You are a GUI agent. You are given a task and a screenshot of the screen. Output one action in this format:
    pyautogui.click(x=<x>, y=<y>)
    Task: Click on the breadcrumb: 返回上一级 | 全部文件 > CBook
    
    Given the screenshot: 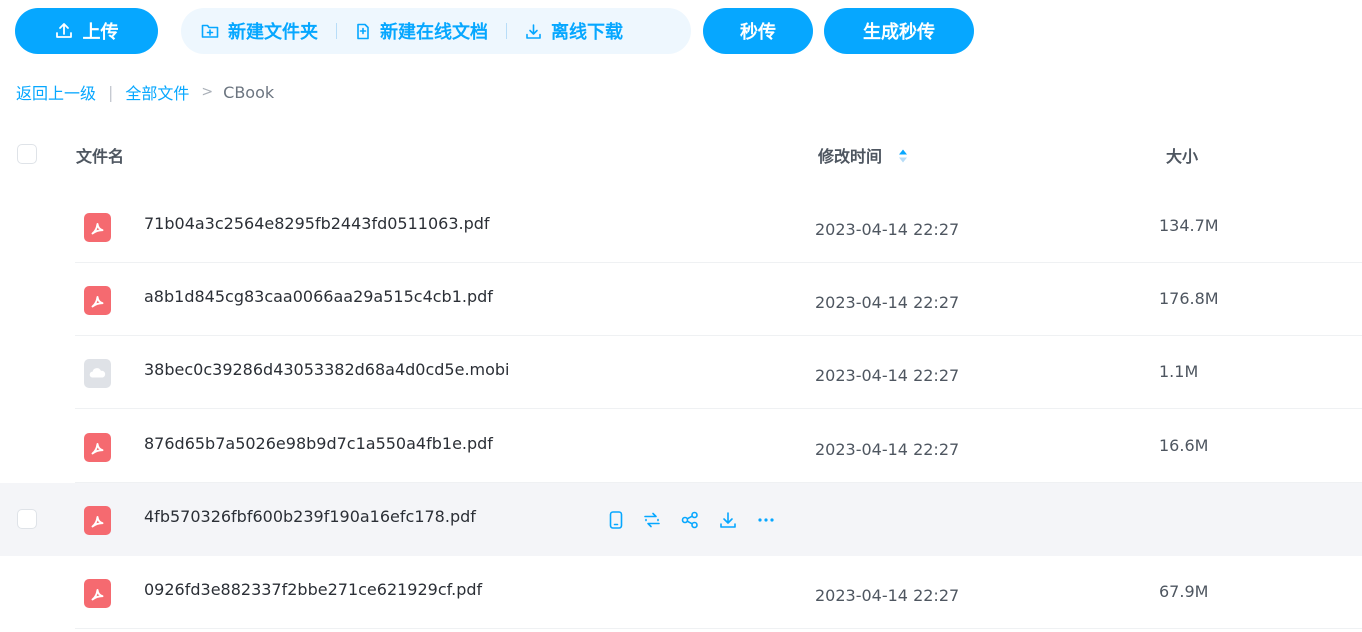 What is the action you would take?
    pyautogui.click(x=145, y=92)
    